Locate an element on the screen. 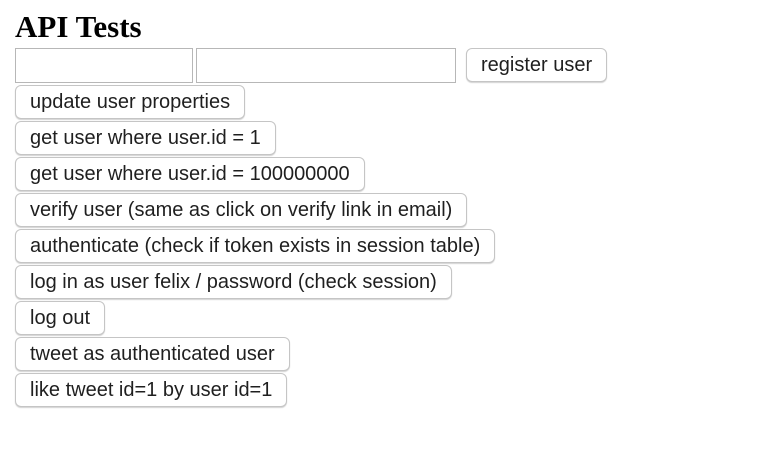 This screenshot has width=782, height=458. tweet-button: tweet as authenticated user is located at coordinates (152, 354).